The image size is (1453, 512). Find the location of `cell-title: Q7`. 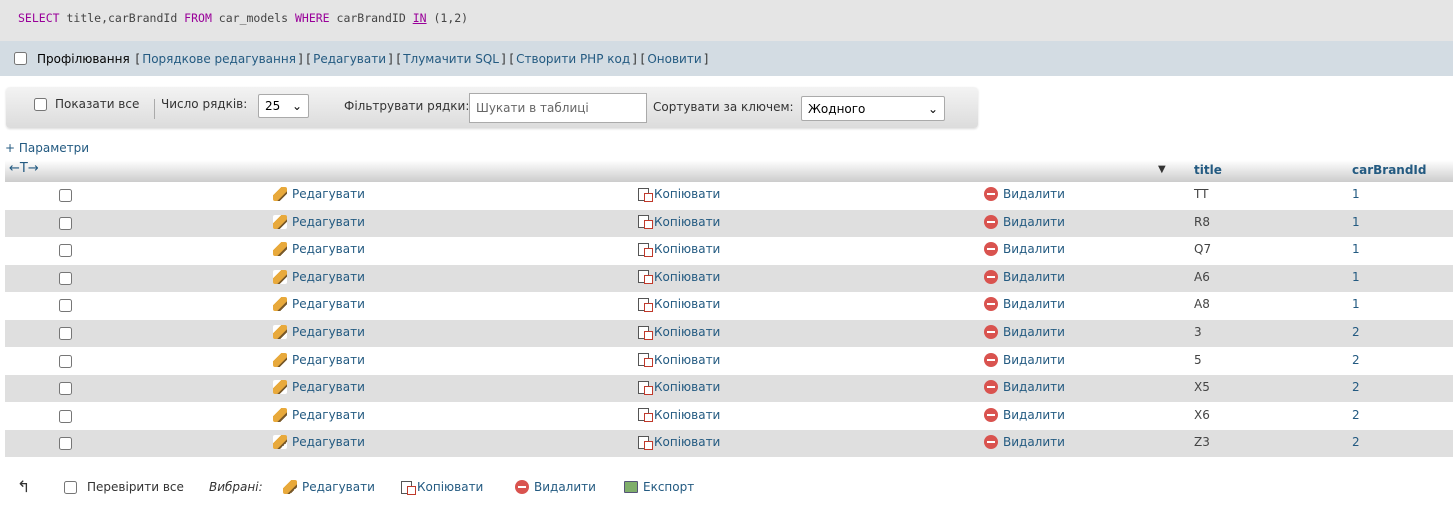

cell-title: Q7 is located at coordinates (1202, 249).